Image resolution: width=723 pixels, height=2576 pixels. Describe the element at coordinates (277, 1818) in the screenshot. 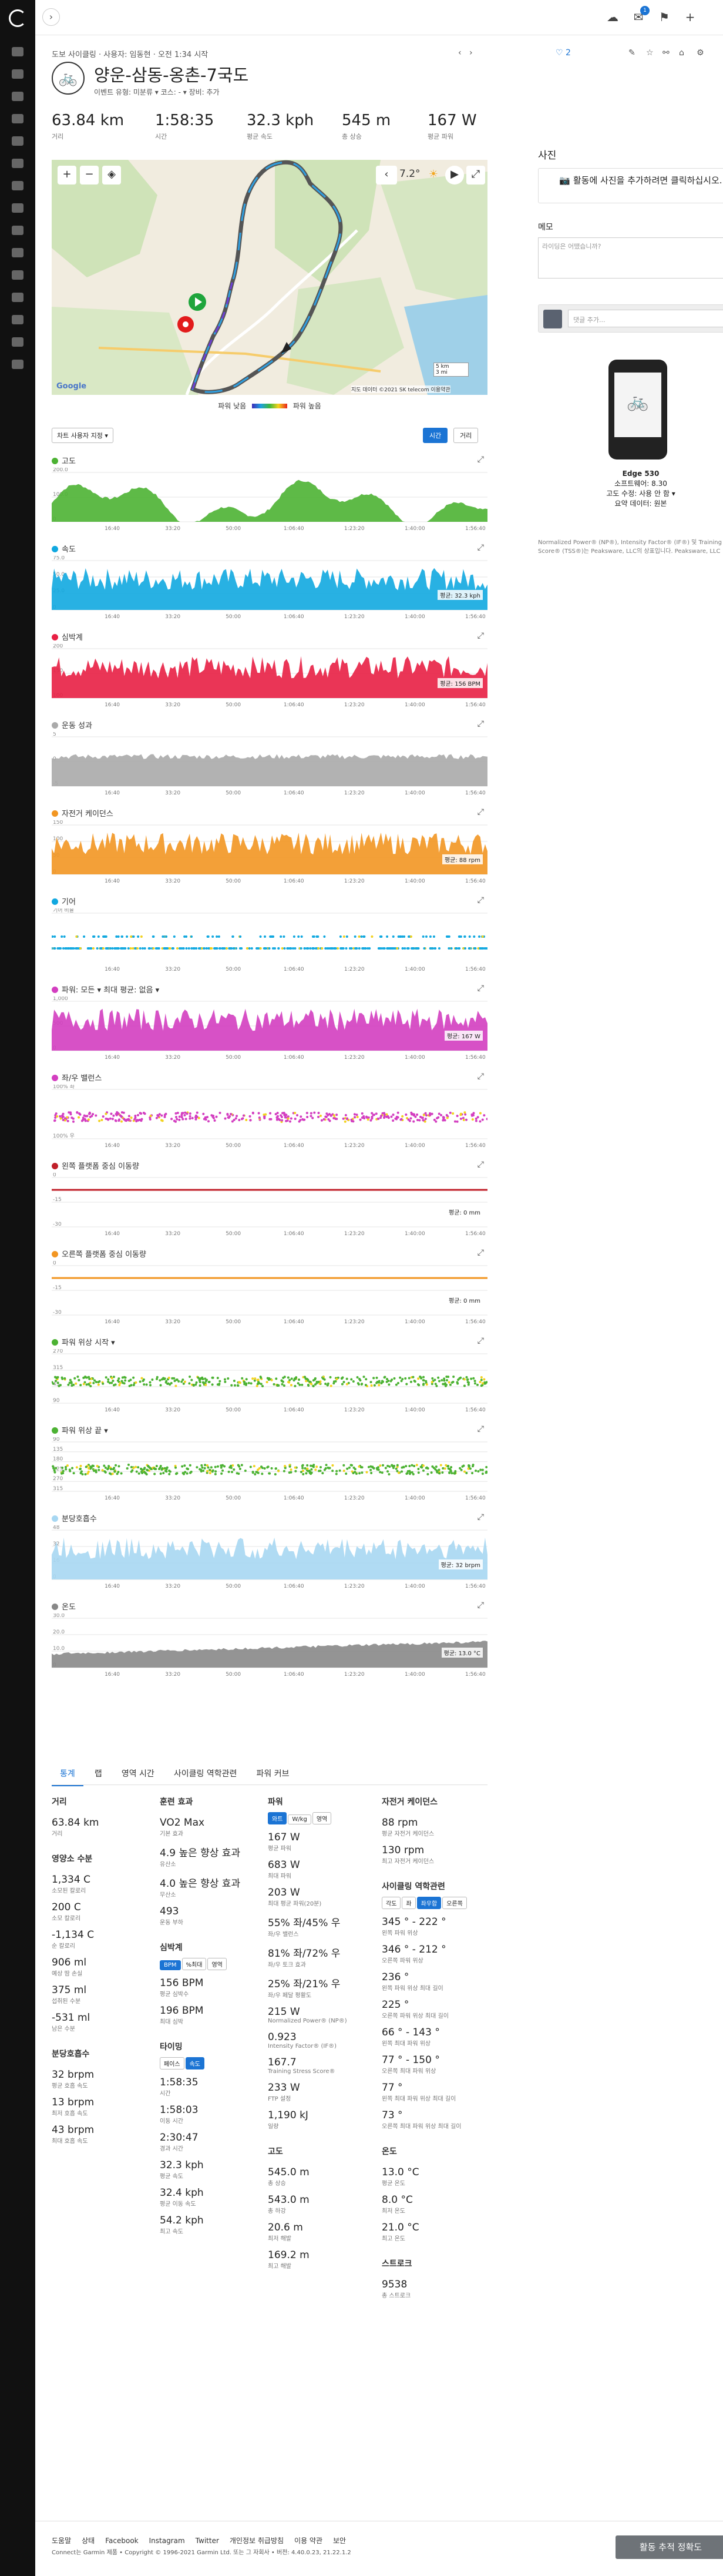

I see `unit-pill: 와트` at that location.